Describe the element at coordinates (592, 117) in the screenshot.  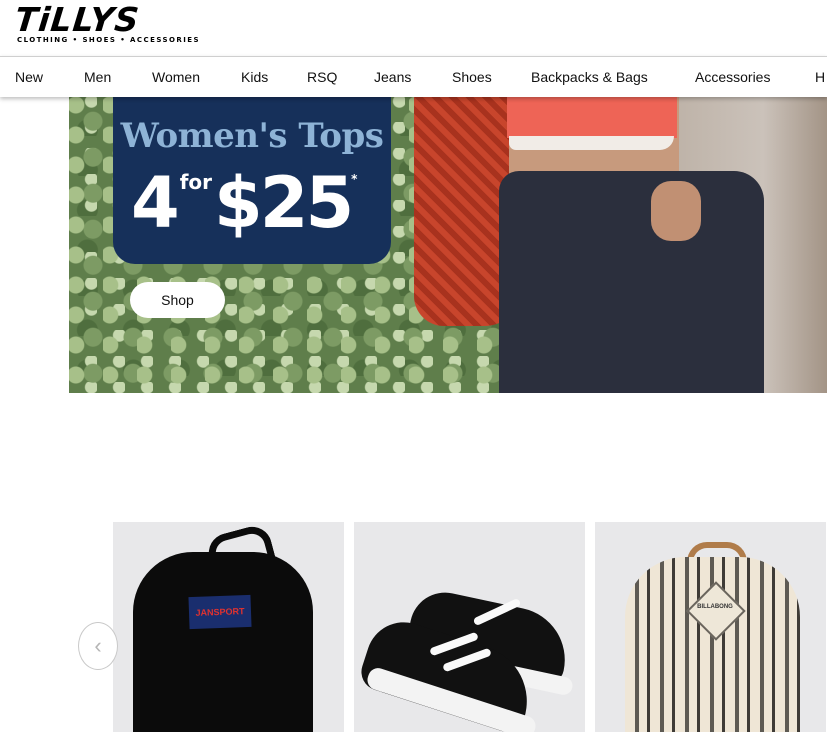
I see `hero-model-top` at that location.